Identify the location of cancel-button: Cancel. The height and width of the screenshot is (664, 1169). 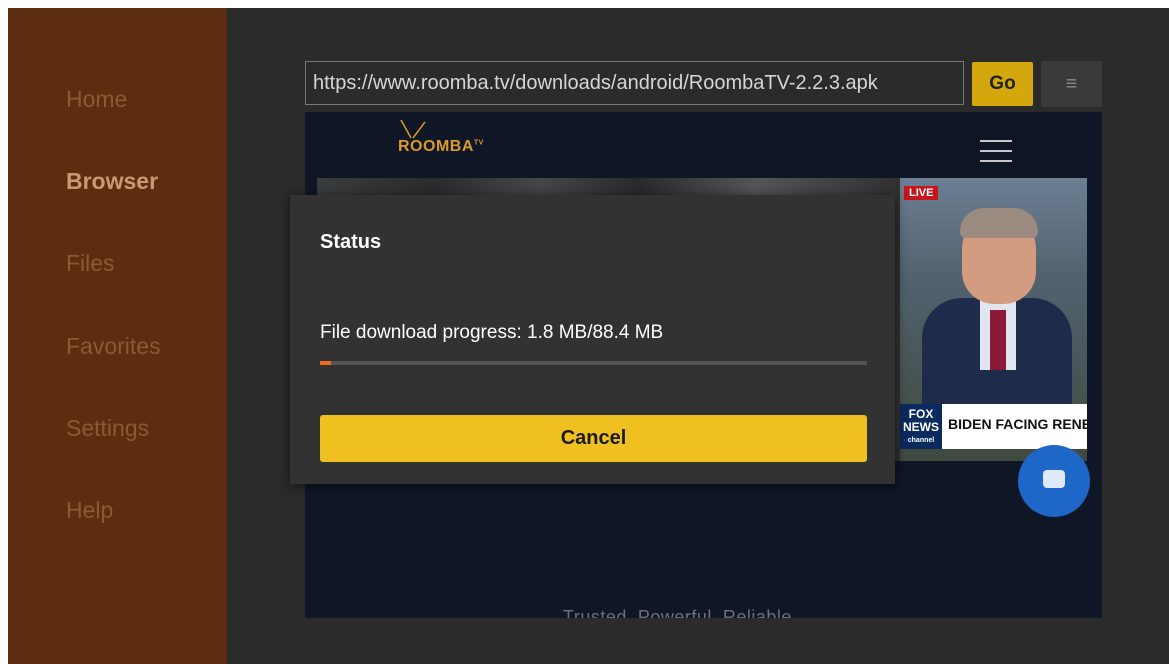
(593, 438).